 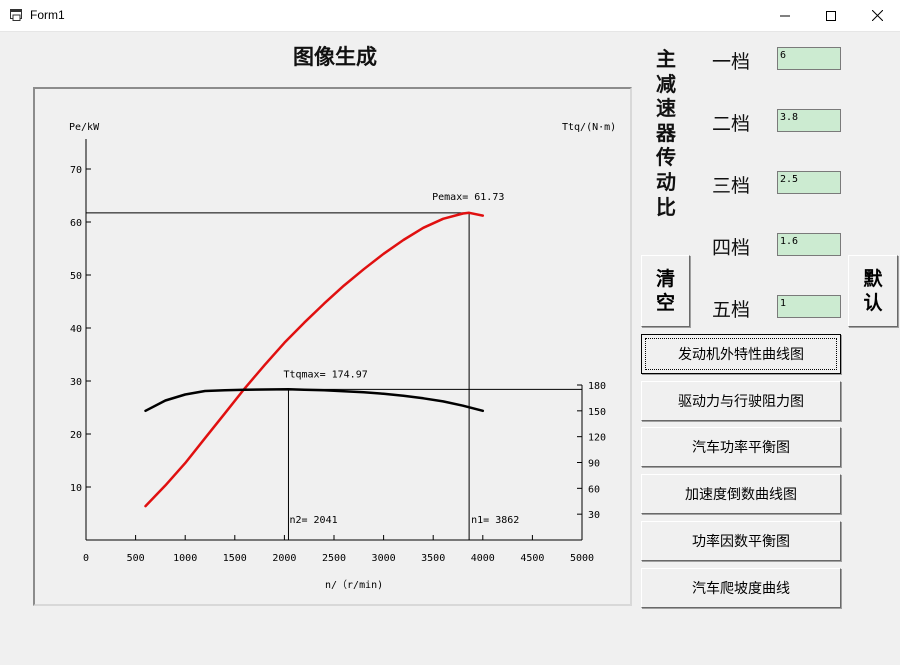 I want to click on x-tick-label: 5000, so click(x=582, y=558).